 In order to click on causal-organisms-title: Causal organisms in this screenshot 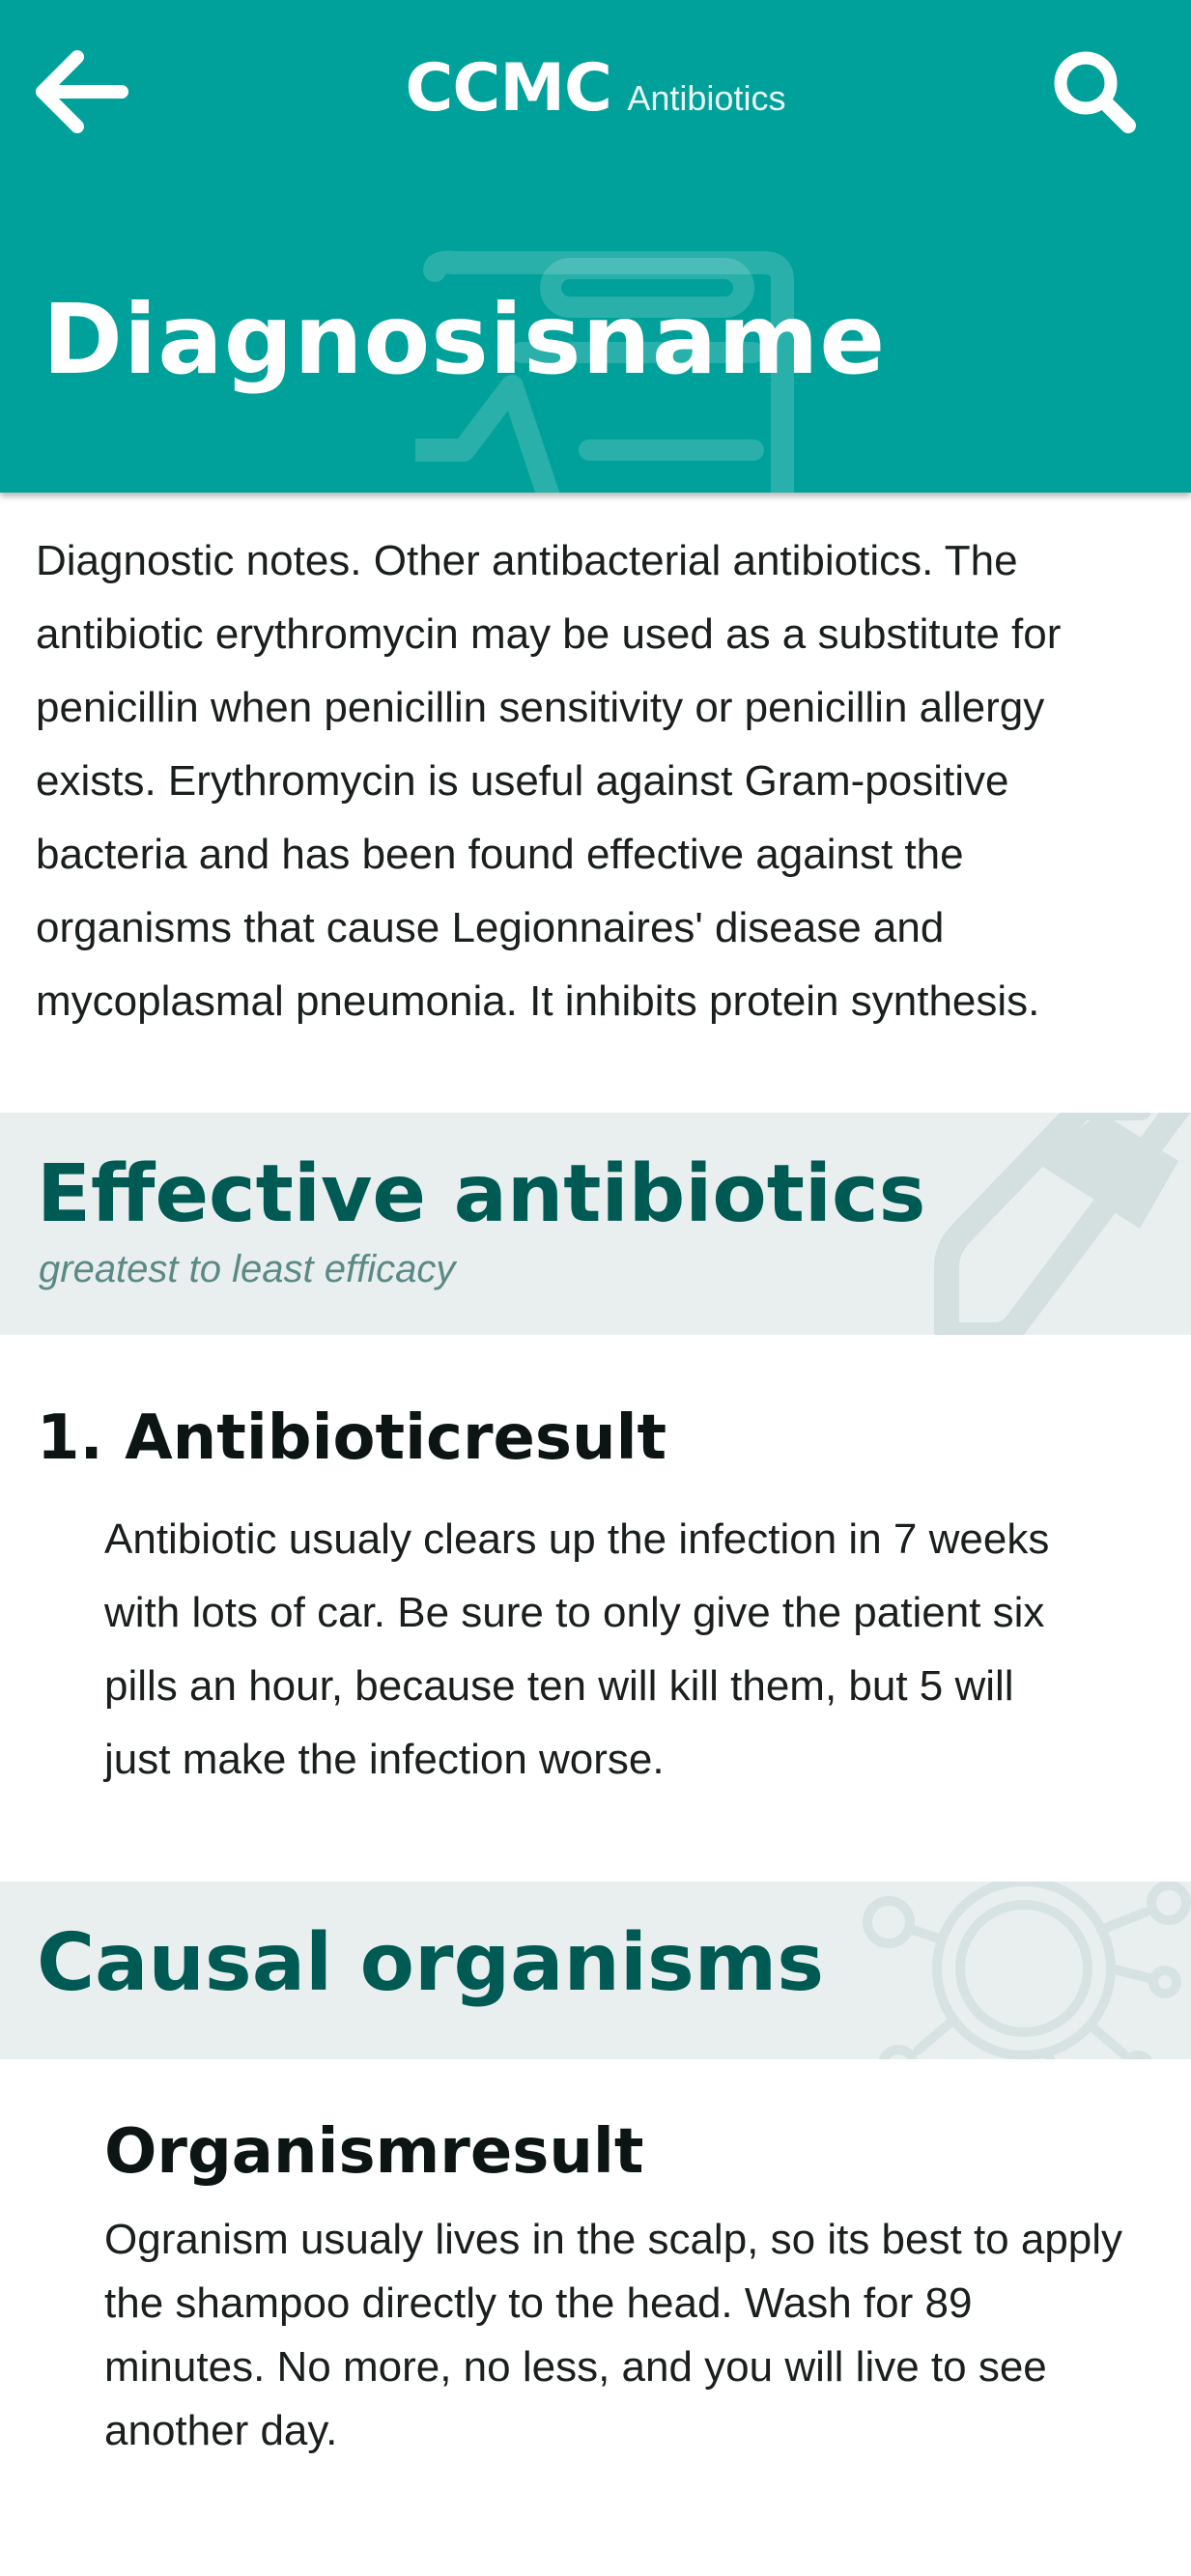, I will do `click(431, 1963)`.